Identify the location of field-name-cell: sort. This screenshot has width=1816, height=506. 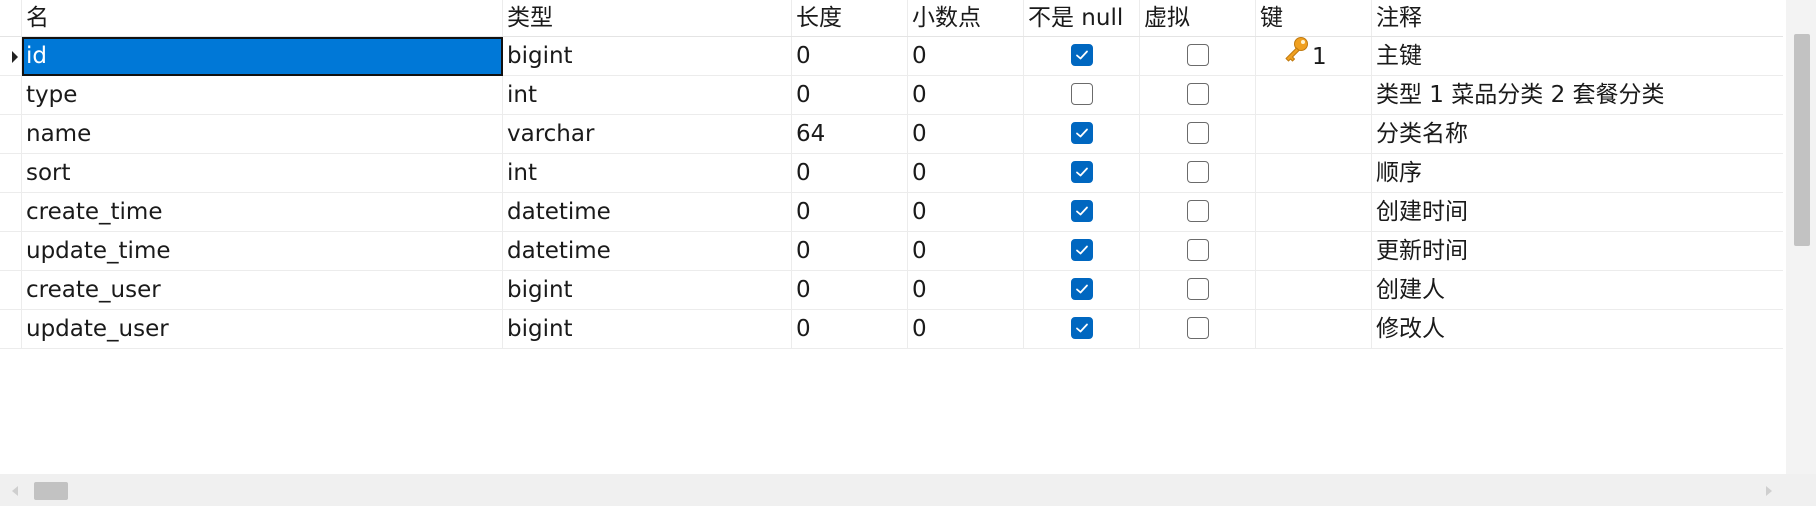
(262, 173).